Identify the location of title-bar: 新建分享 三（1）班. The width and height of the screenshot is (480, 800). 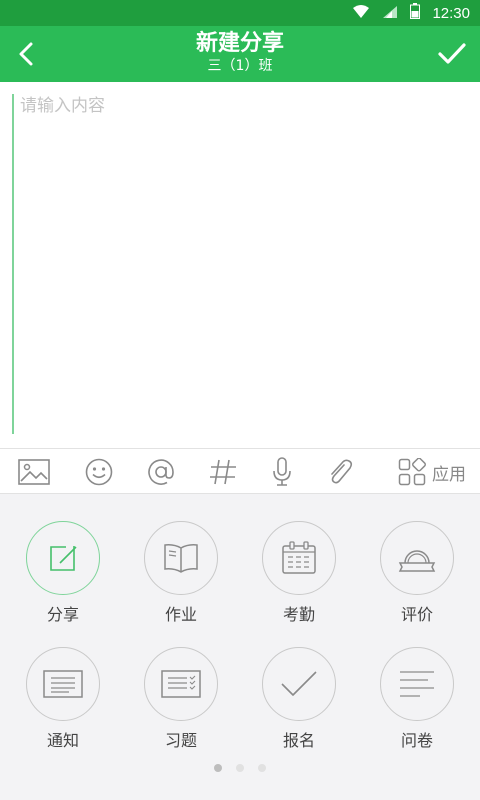
(240, 54).